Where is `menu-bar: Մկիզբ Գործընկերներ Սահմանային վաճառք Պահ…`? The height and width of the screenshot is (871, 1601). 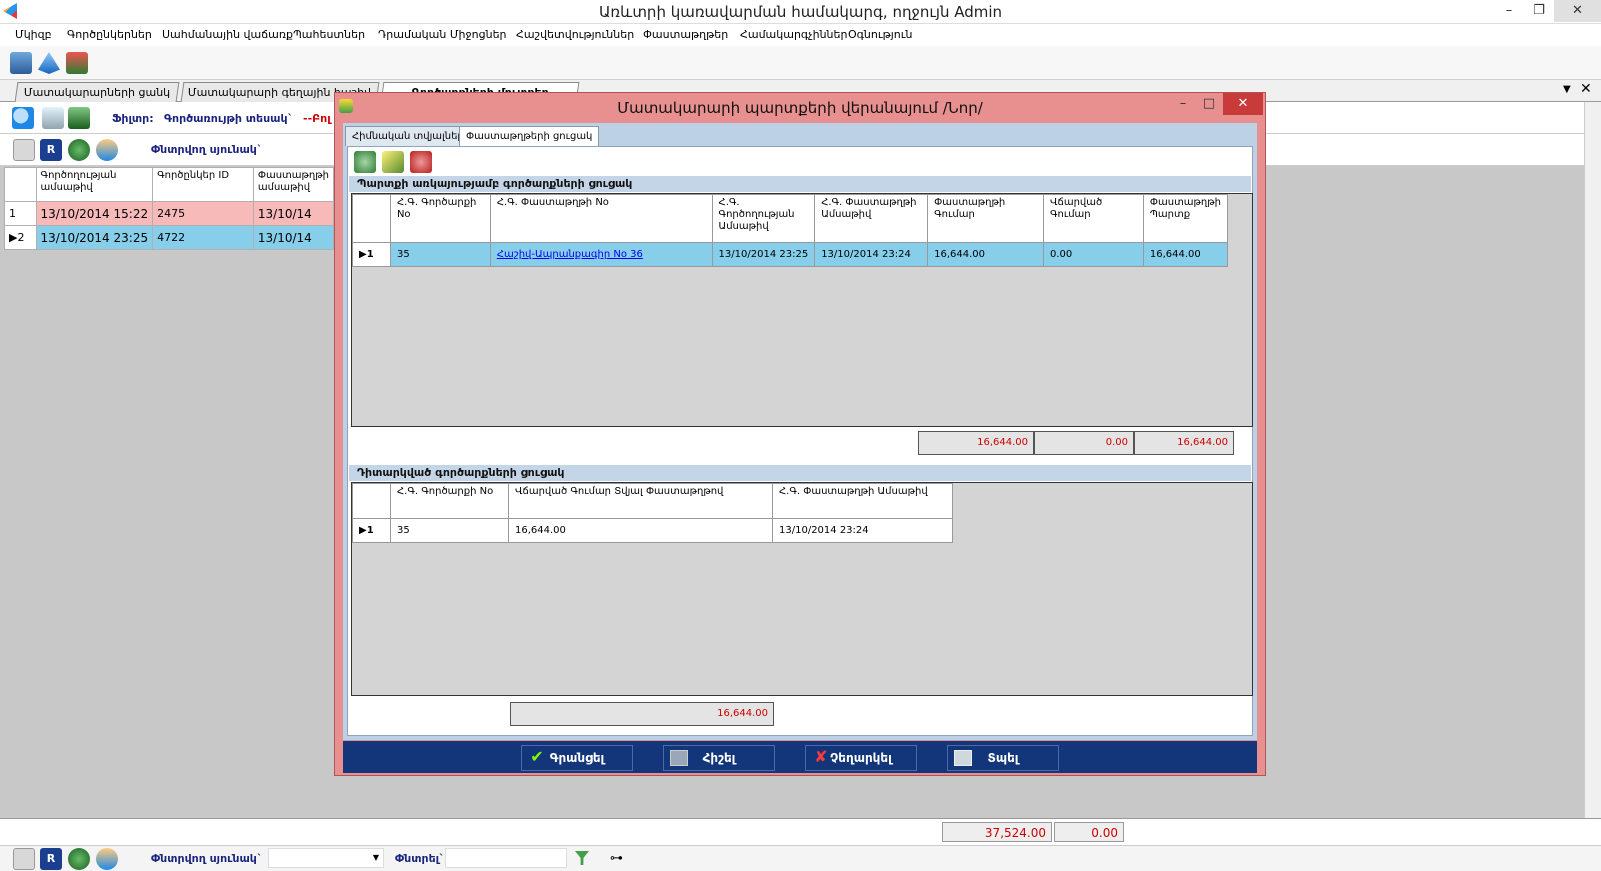 menu-bar: Մկիզբ Գործընկերներ Սահմանային վաճառք Պահ… is located at coordinates (800, 35).